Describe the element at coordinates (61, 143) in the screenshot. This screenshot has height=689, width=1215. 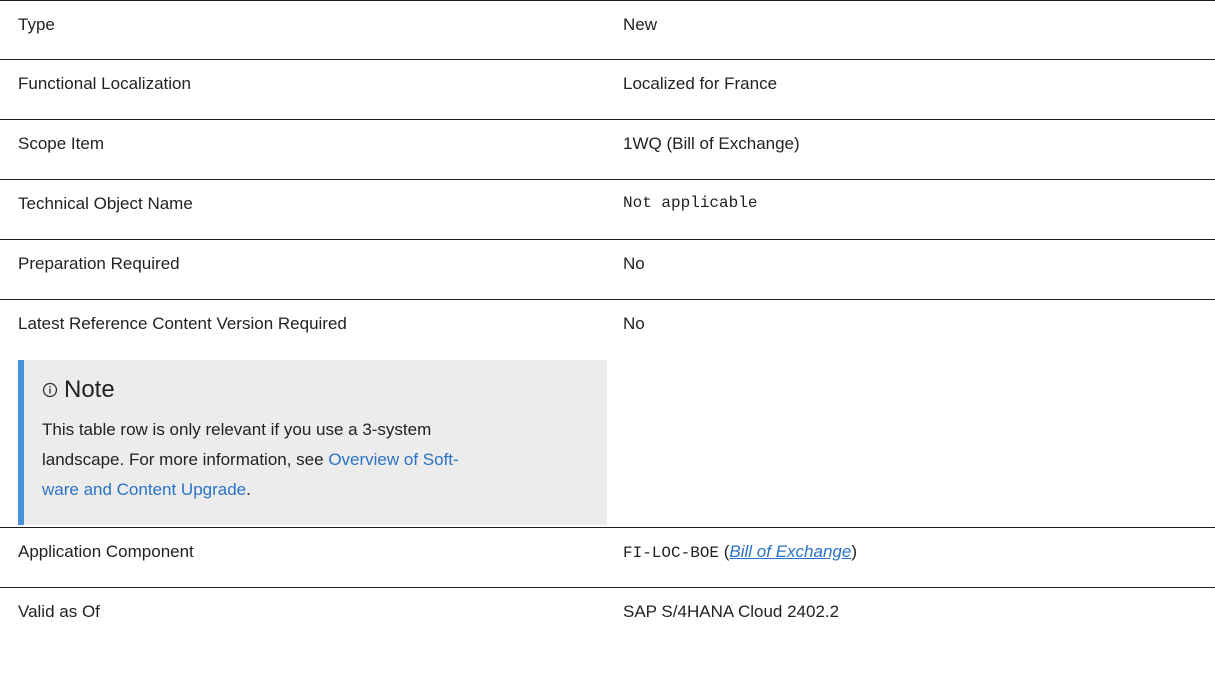
I see `row-label: Scope Item` at that location.